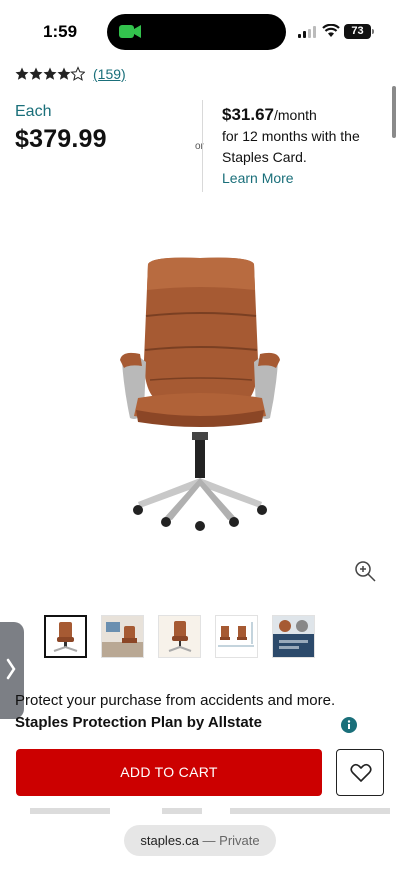 The image size is (400, 870). Describe the element at coordinates (61, 139) in the screenshot. I see `price-value: $379.99` at that location.